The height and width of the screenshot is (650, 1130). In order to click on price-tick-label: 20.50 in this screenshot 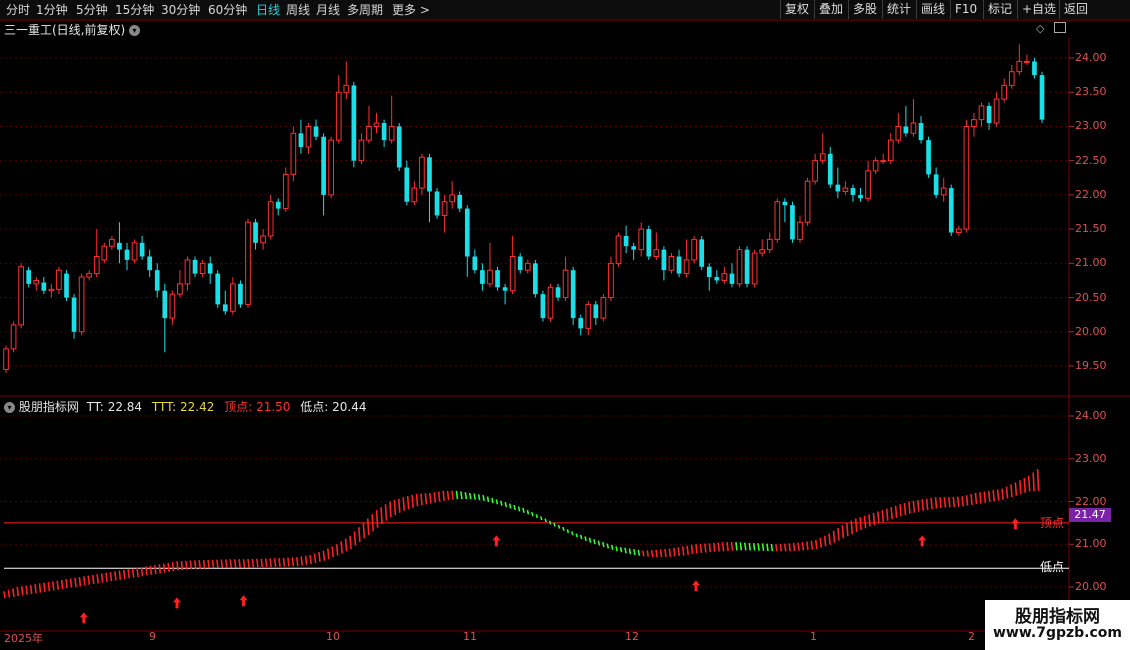, I will do `click(1091, 297)`.